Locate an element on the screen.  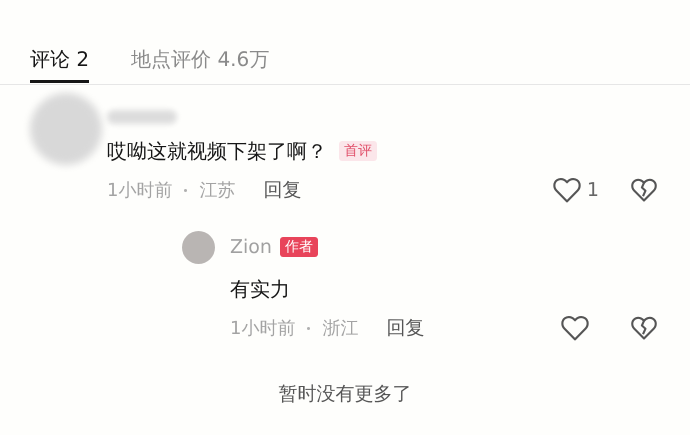
like-button: 1 is located at coordinates (575, 190).